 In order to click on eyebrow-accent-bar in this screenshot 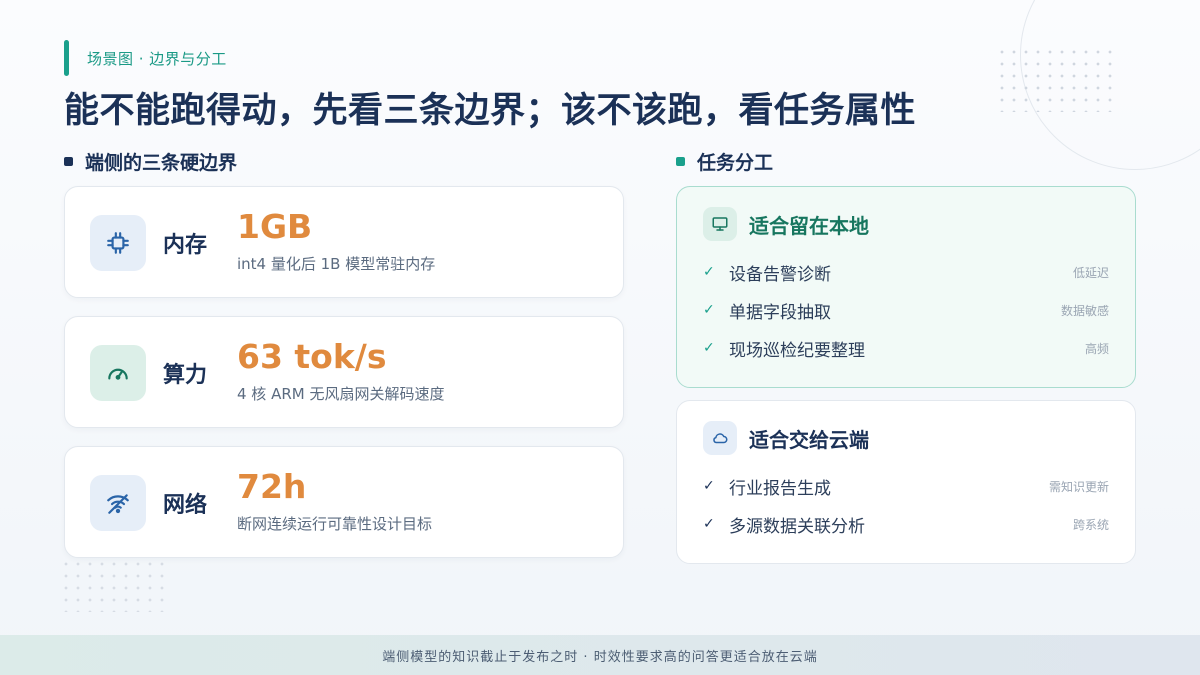, I will do `click(66, 58)`.